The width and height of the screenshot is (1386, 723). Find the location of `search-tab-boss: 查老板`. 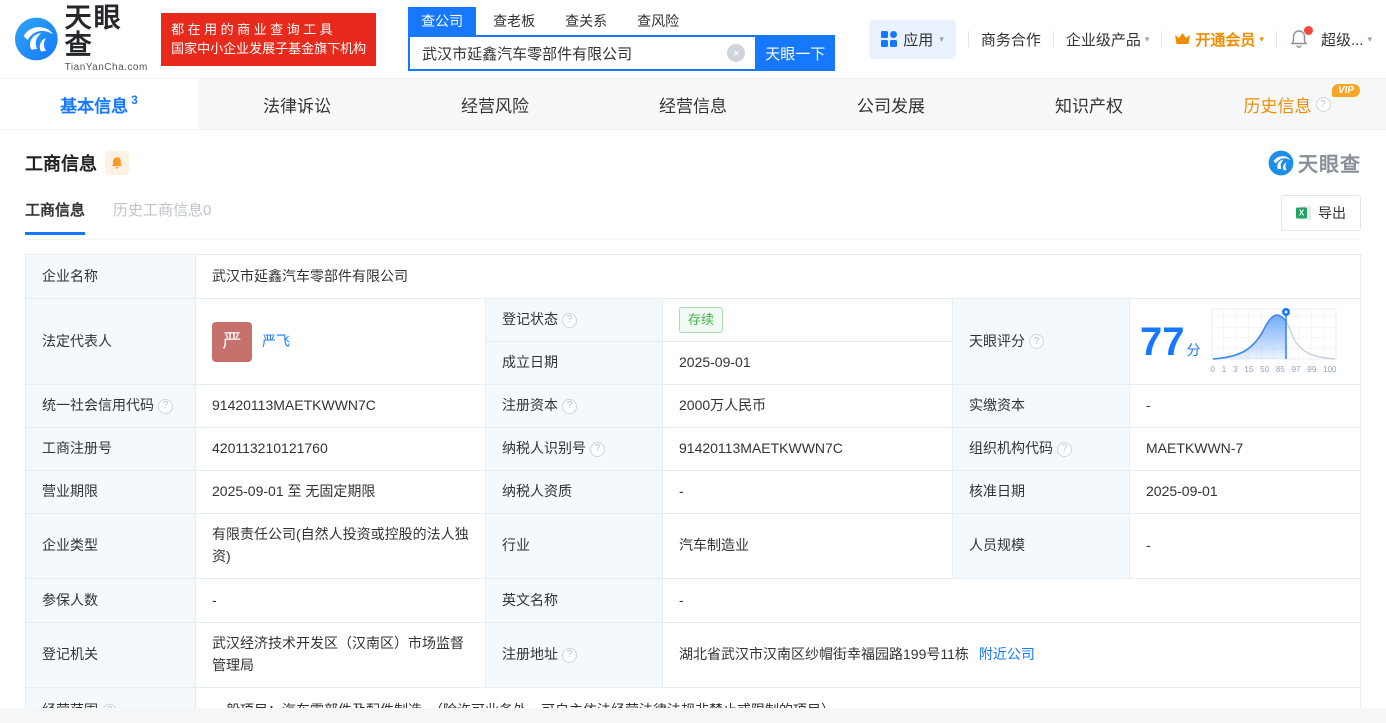

search-tab-boss: 查老板 is located at coordinates (514, 21).